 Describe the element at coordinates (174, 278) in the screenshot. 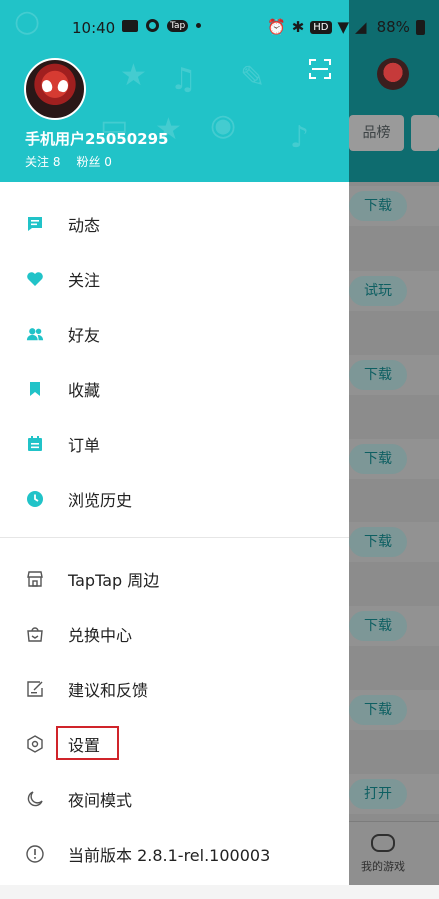

I see `menu-item-follow: 关注` at that location.